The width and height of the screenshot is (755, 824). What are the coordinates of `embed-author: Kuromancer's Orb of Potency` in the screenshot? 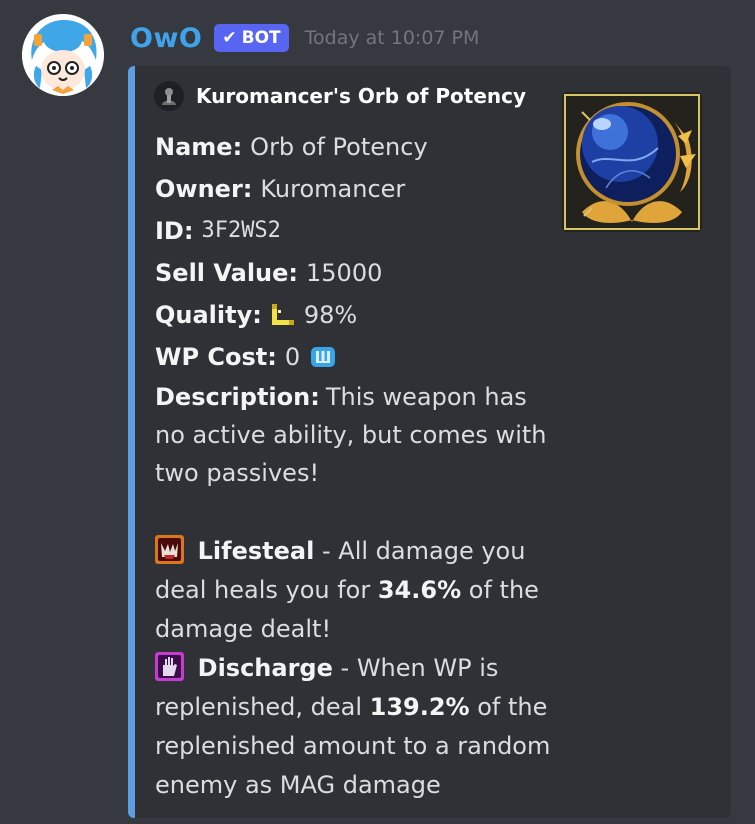 It's located at (340, 96).